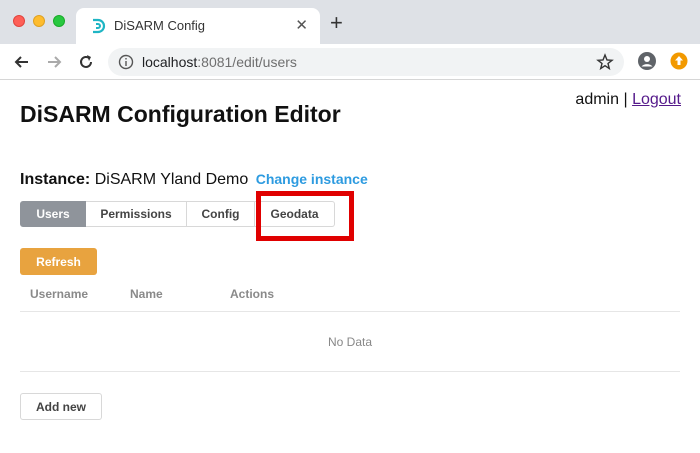 This screenshot has width=700, height=453. What do you see at coordinates (54, 62) in the screenshot?
I see `forward-arrow-icon` at bounding box center [54, 62].